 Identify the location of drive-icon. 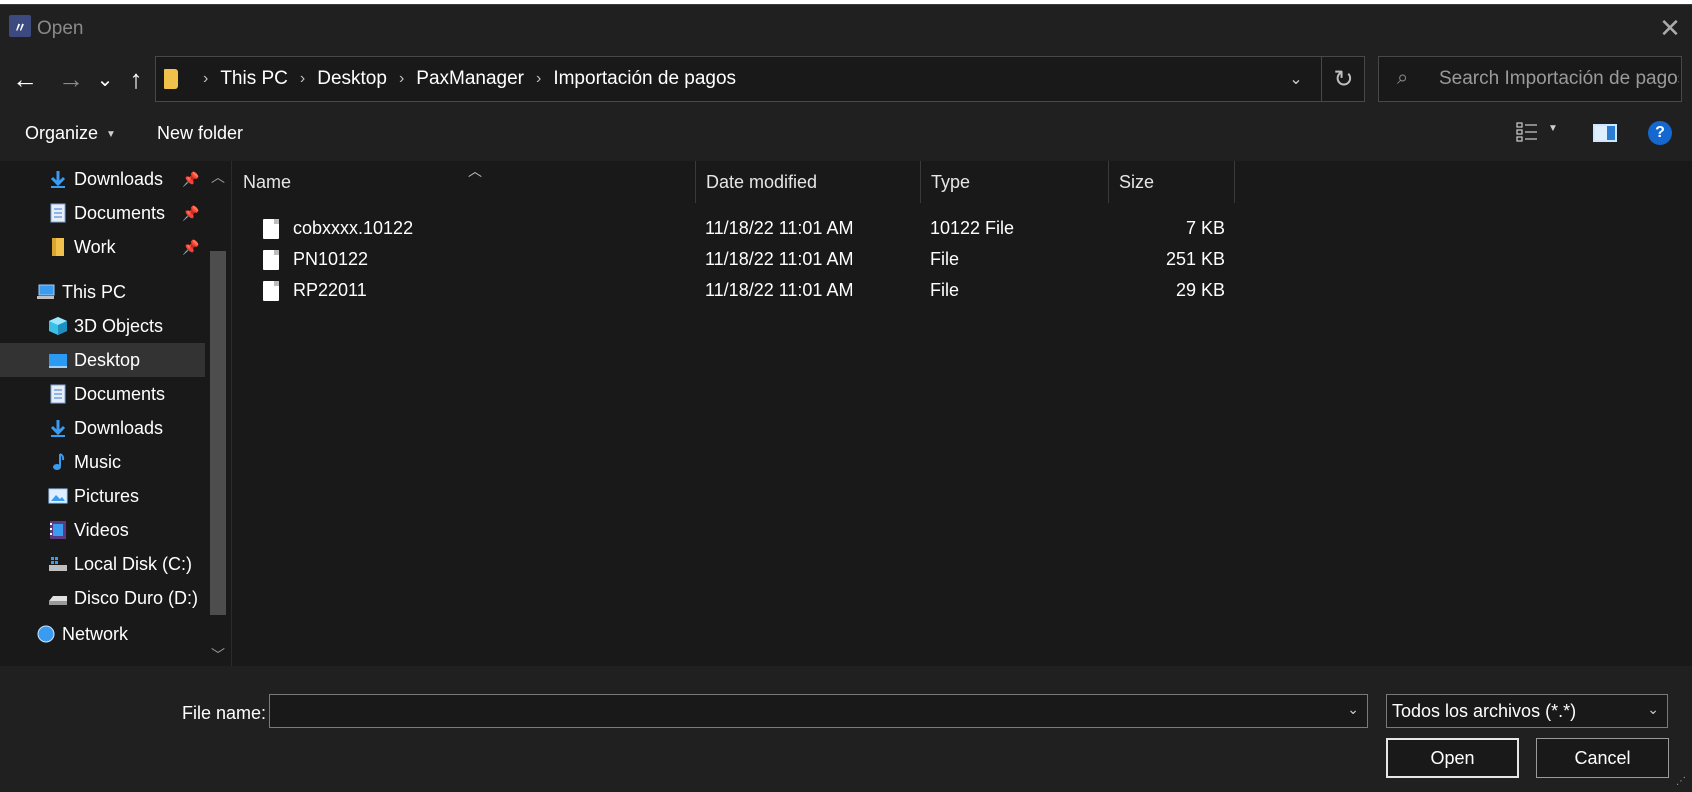
(58, 598).